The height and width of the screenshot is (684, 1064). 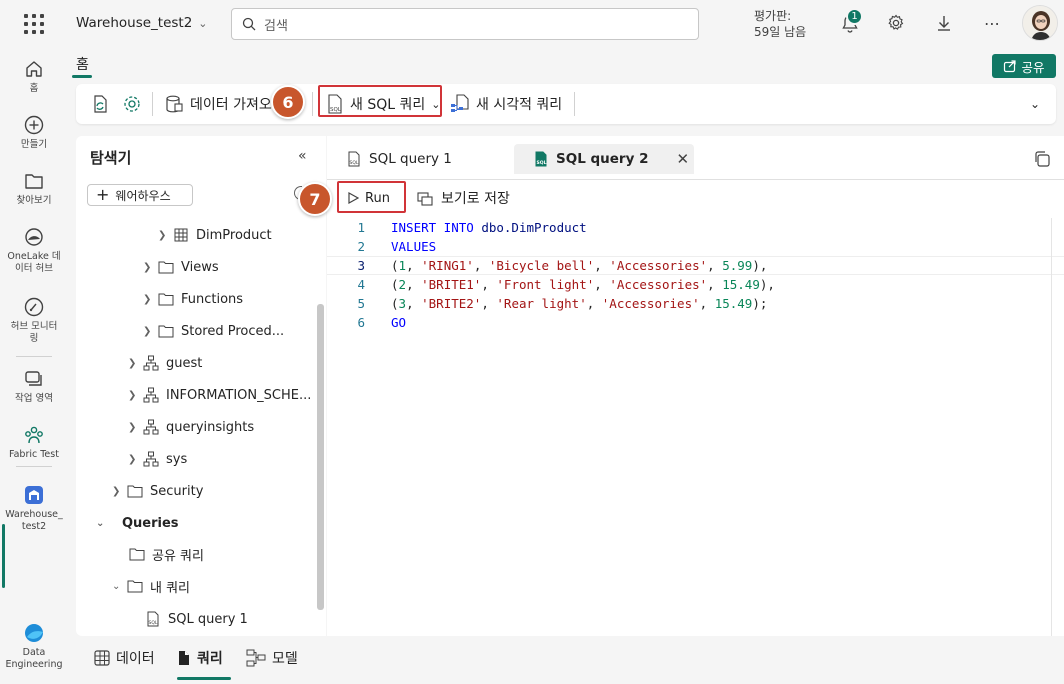 I want to click on tree-item-sql-query-1: SQL SQL query 1, so click(x=196, y=619).